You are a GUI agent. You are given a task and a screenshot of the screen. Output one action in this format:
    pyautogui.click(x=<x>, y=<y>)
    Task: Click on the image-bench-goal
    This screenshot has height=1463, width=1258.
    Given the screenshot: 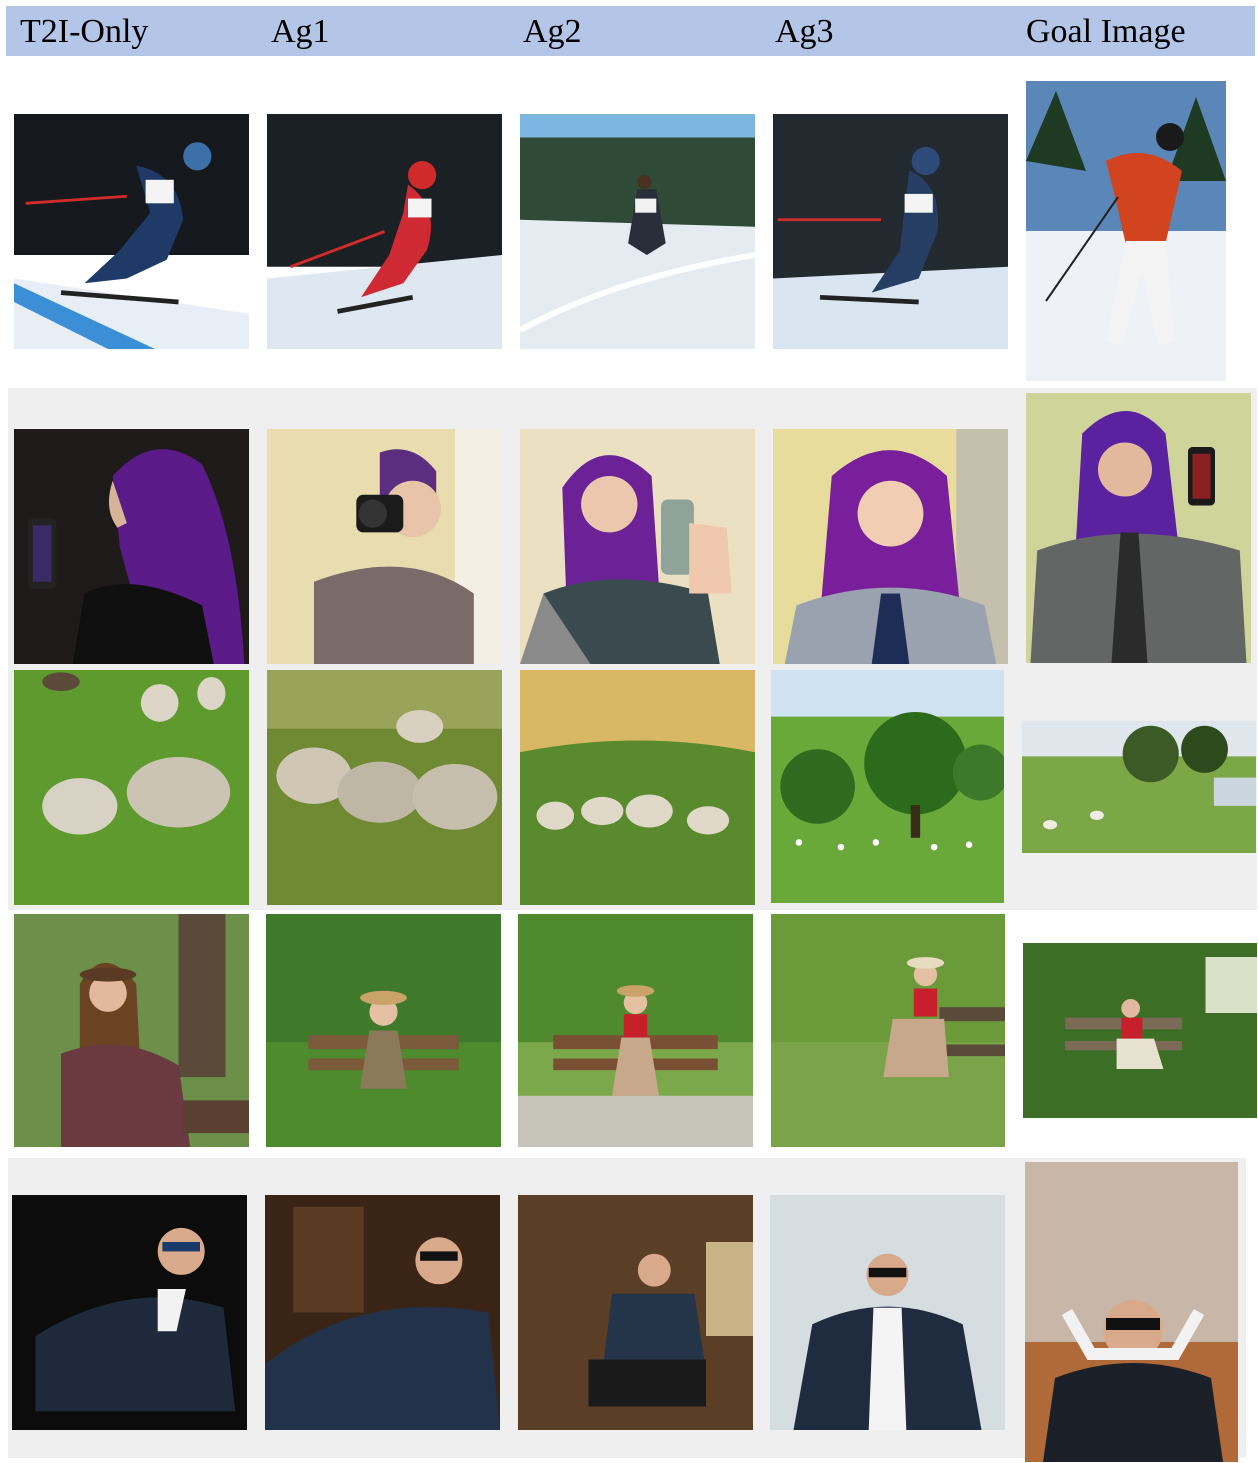 What is the action you would take?
    pyautogui.click(x=1140, y=1030)
    